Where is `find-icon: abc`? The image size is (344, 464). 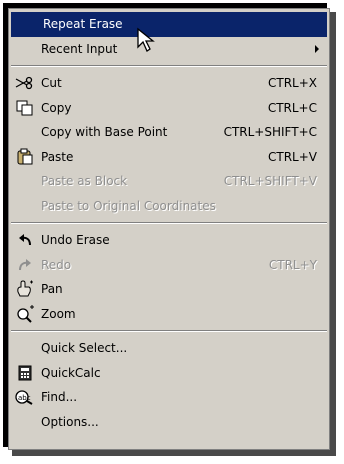 find-icon: abc is located at coordinates (25, 397).